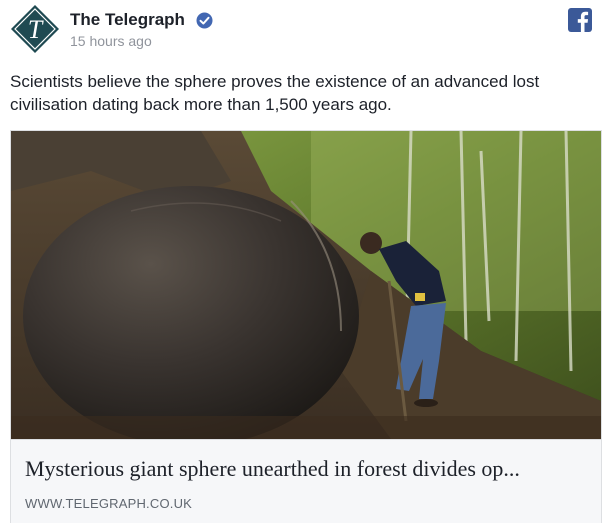  What do you see at coordinates (111, 41) in the screenshot?
I see `post-timestamp: 15 hours ago` at bounding box center [111, 41].